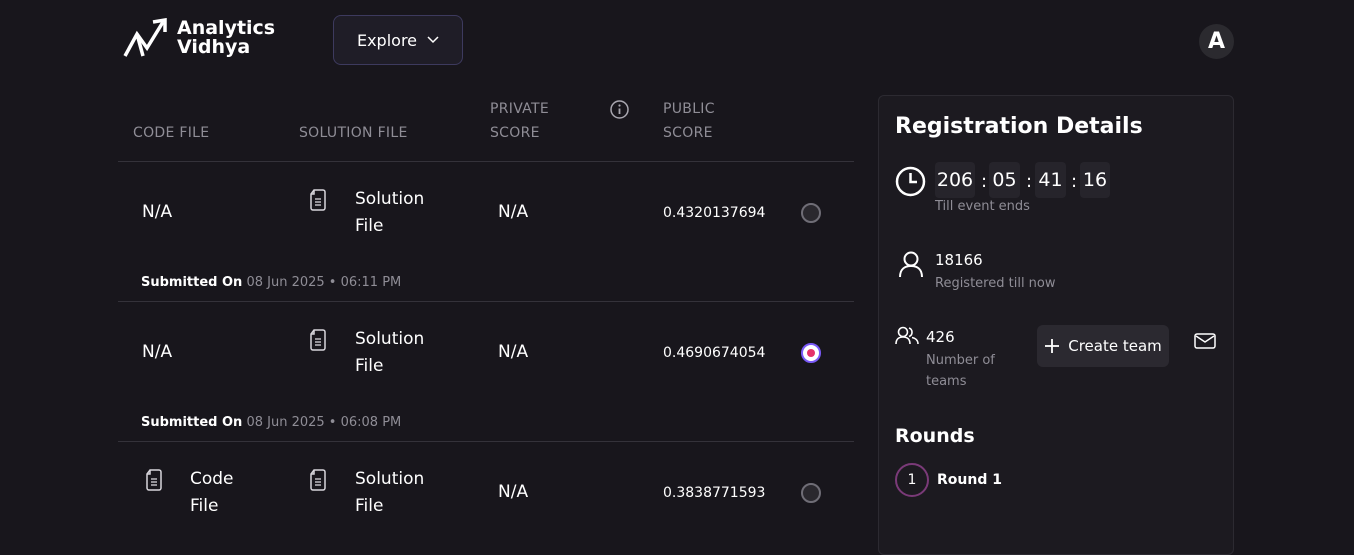  I want to click on registered-subtitle: Registered till now, so click(995, 283).